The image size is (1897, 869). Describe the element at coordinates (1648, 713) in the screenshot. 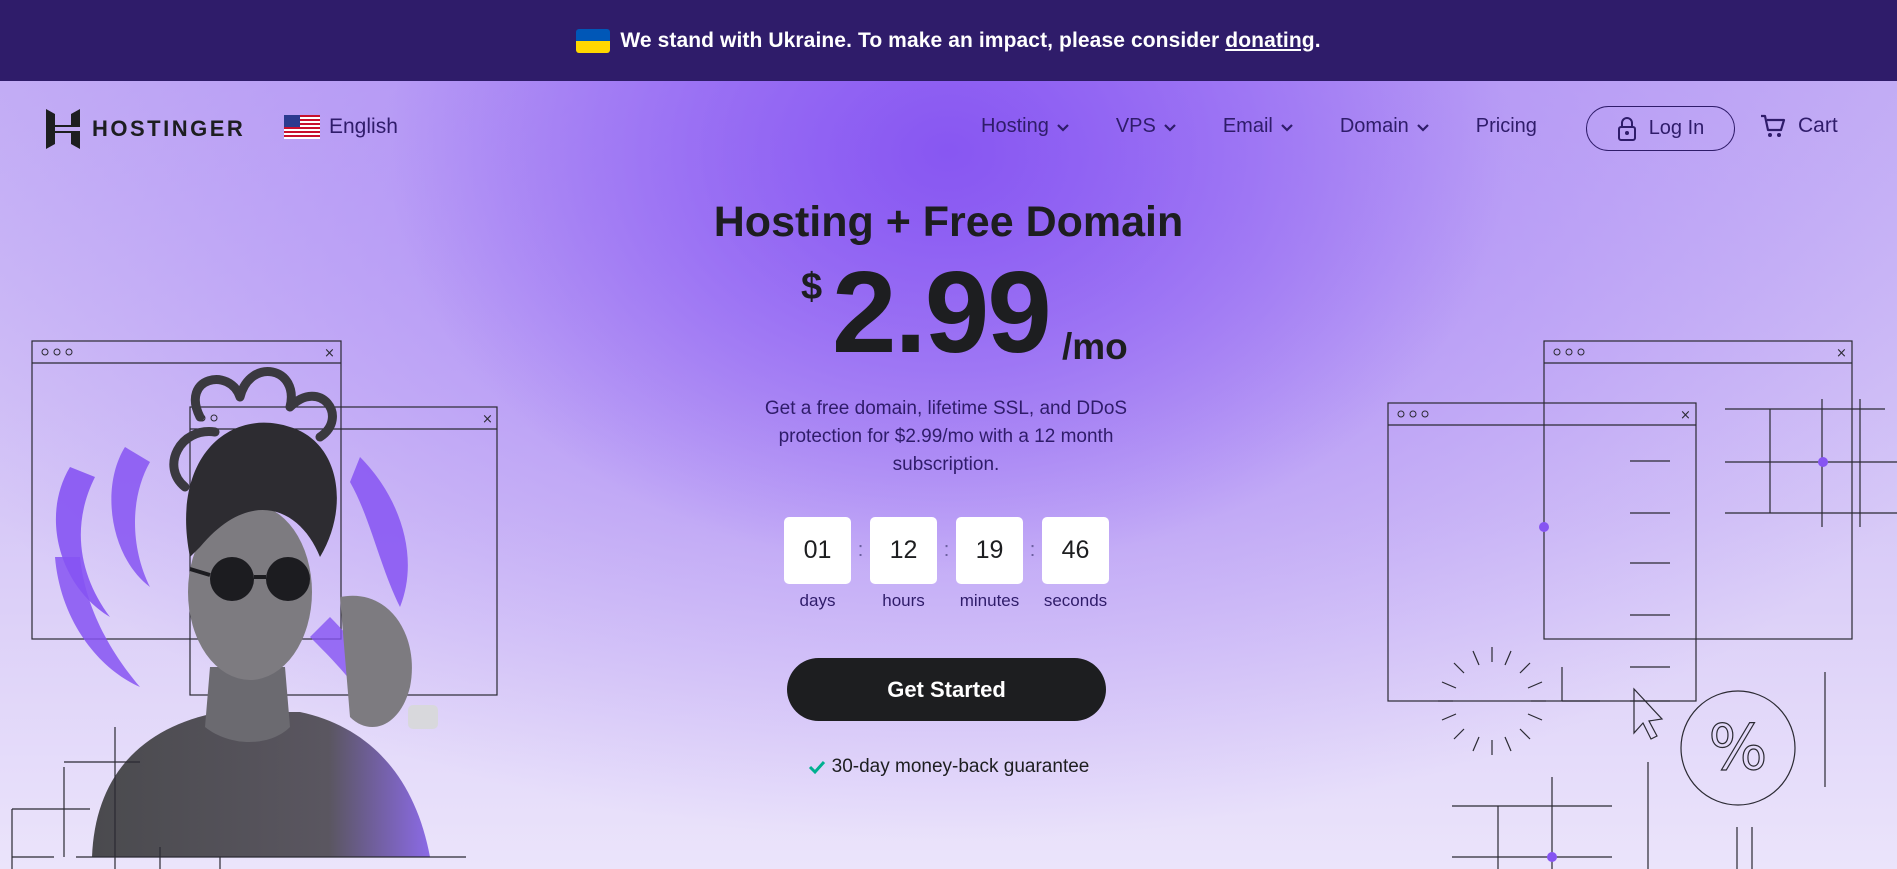

I see `cursor-icon` at that location.